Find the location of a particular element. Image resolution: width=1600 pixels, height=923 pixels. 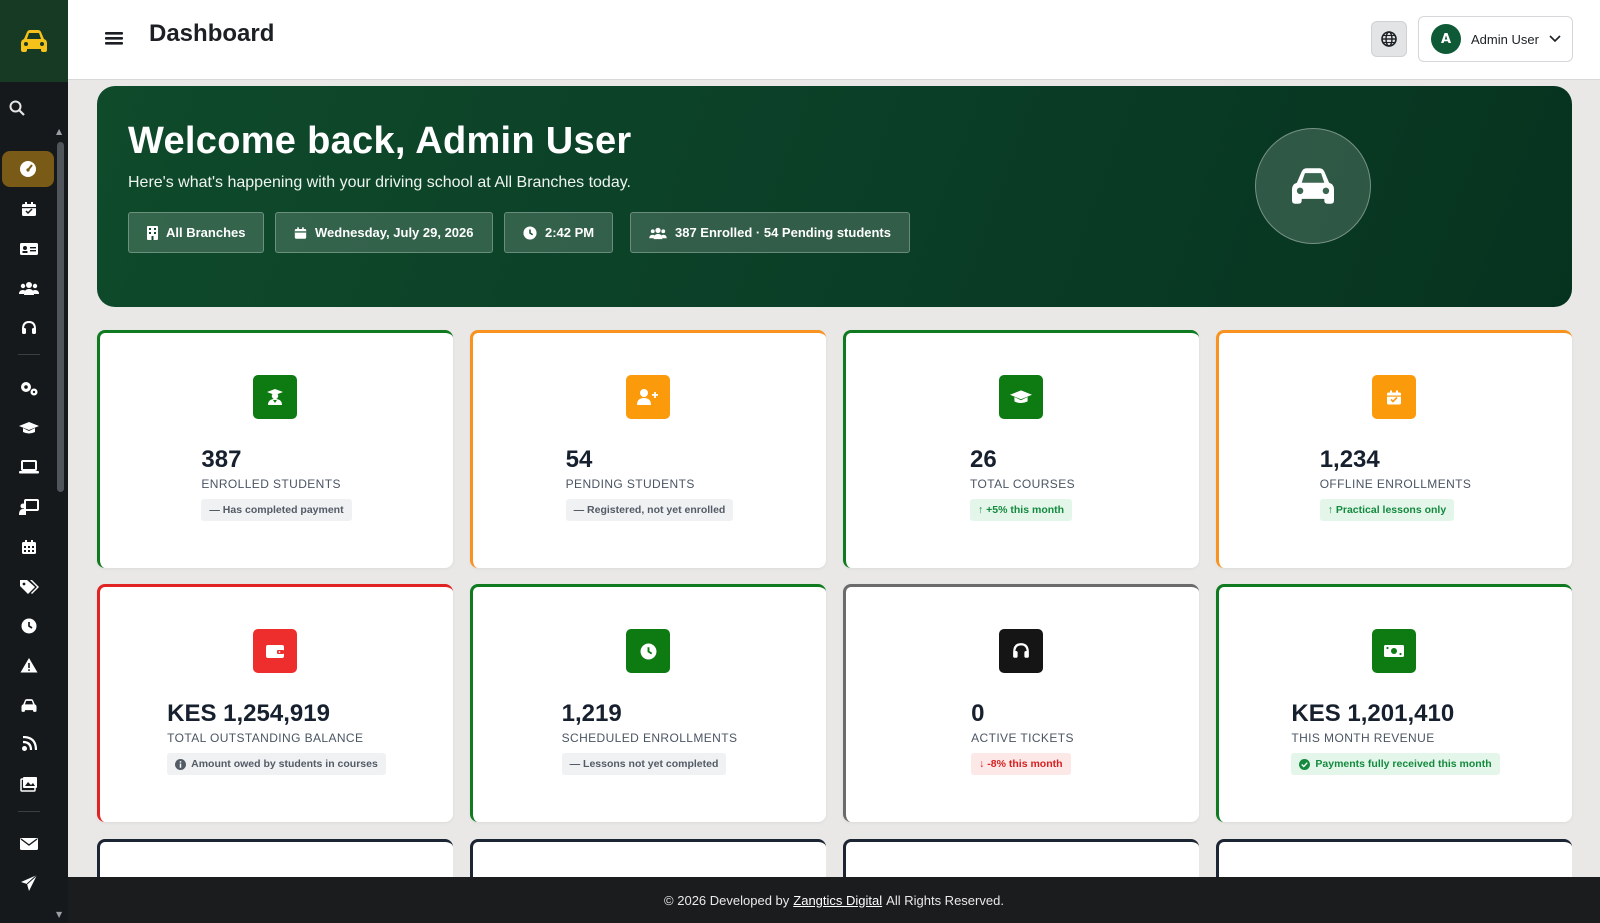

sidebar-item-schedule is located at coordinates (29, 209).